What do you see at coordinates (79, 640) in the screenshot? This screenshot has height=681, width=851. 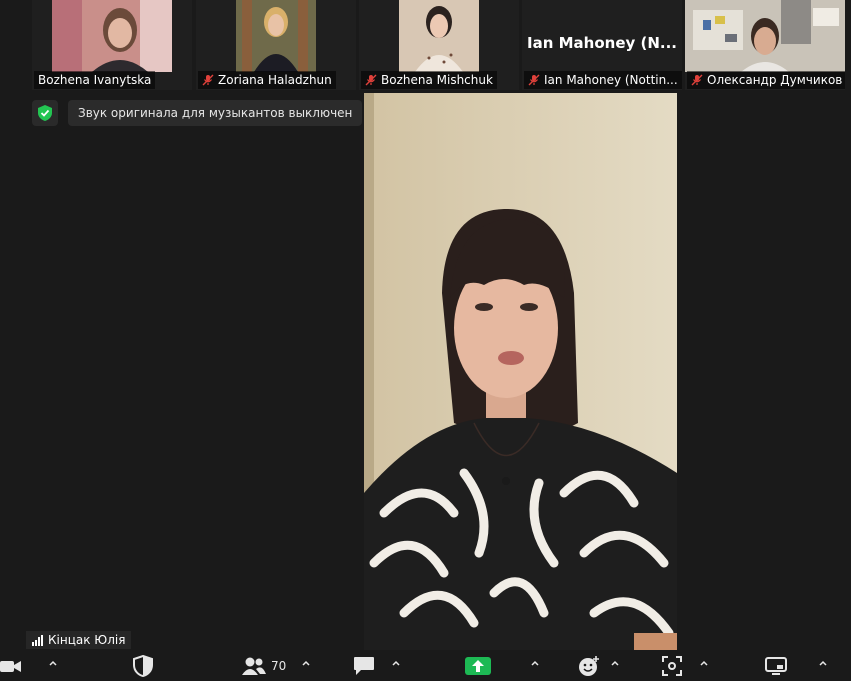 I see `active-speaker-label: Кінцак Юлія` at bounding box center [79, 640].